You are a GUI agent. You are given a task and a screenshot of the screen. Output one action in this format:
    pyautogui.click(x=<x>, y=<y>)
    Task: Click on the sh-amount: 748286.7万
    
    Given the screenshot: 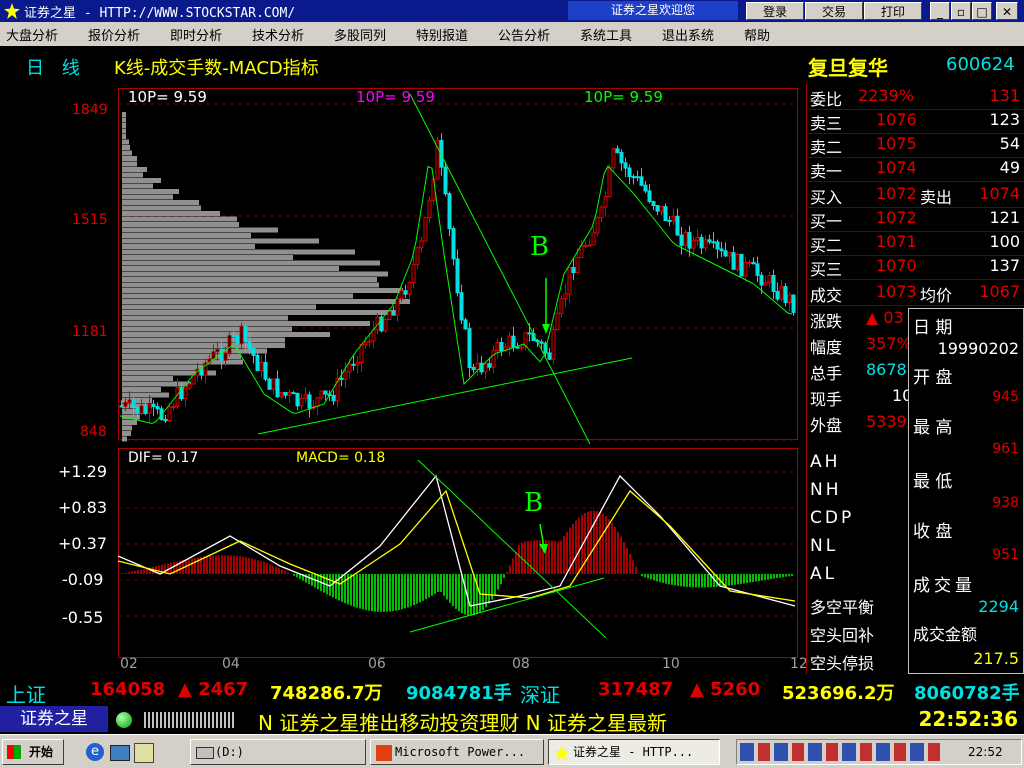 What is the action you would take?
    pyautogui.click(x=326, y=693)
    